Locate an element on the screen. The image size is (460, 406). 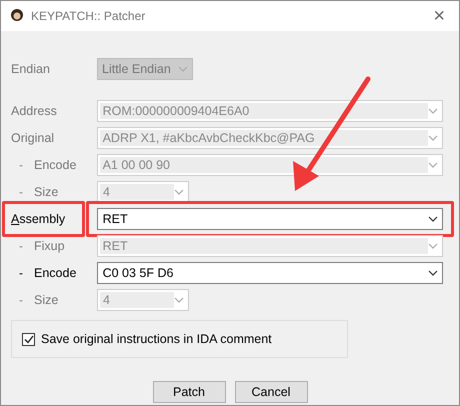
app-icon is located at coordinates (17, 16).